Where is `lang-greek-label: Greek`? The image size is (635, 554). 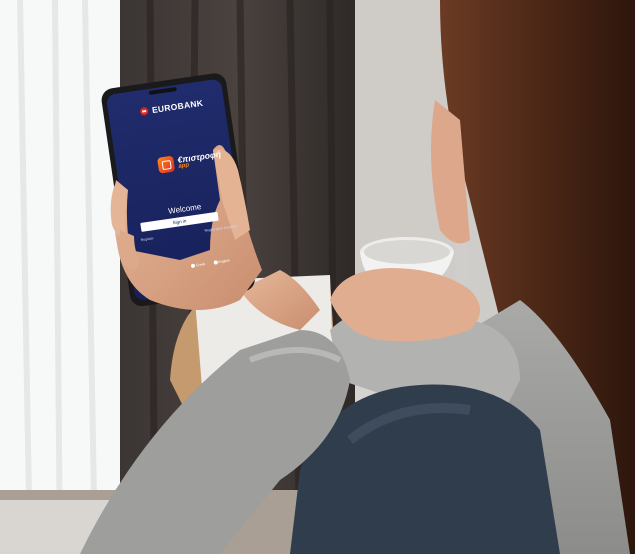
lang-greek-label: Greek is located at coordinates (200, 265).